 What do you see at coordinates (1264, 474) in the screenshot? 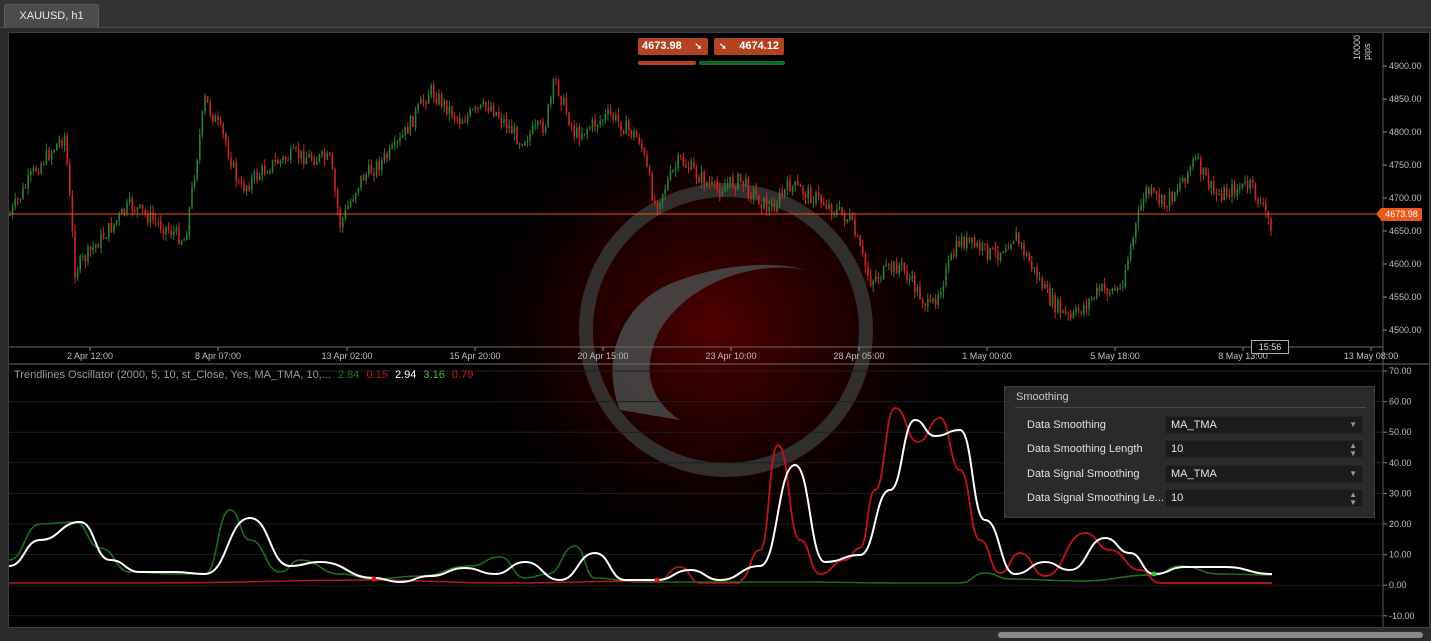
I see `data-signal-smoothing-dropdown: MA_TMA ▼` at bounding box center [1264, 474].